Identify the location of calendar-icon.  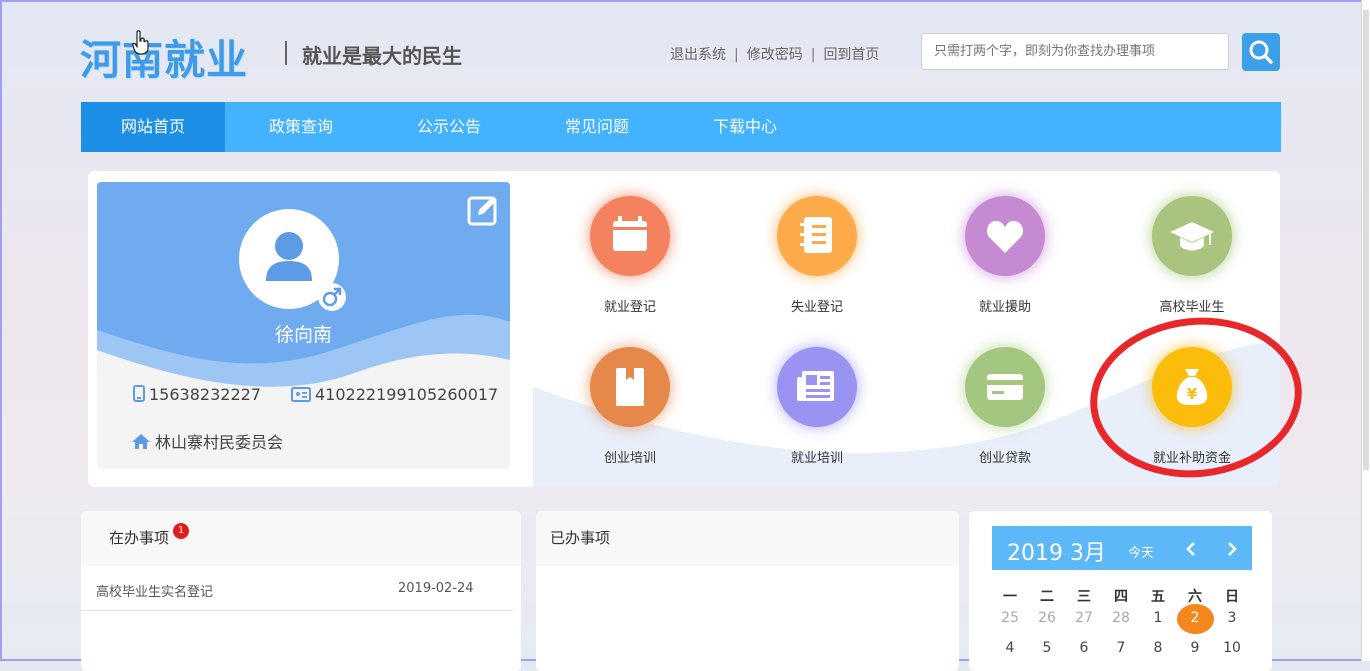
(630, 236).